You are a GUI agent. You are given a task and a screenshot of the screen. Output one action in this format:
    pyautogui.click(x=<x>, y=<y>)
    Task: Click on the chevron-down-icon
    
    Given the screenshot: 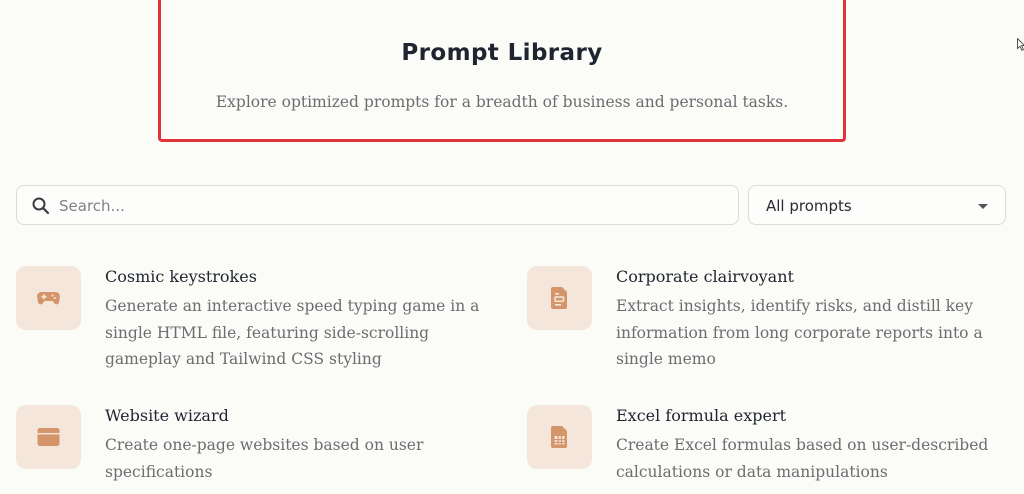 What is the action you would take?
    pyautogui.click(x=983, y=206)
    